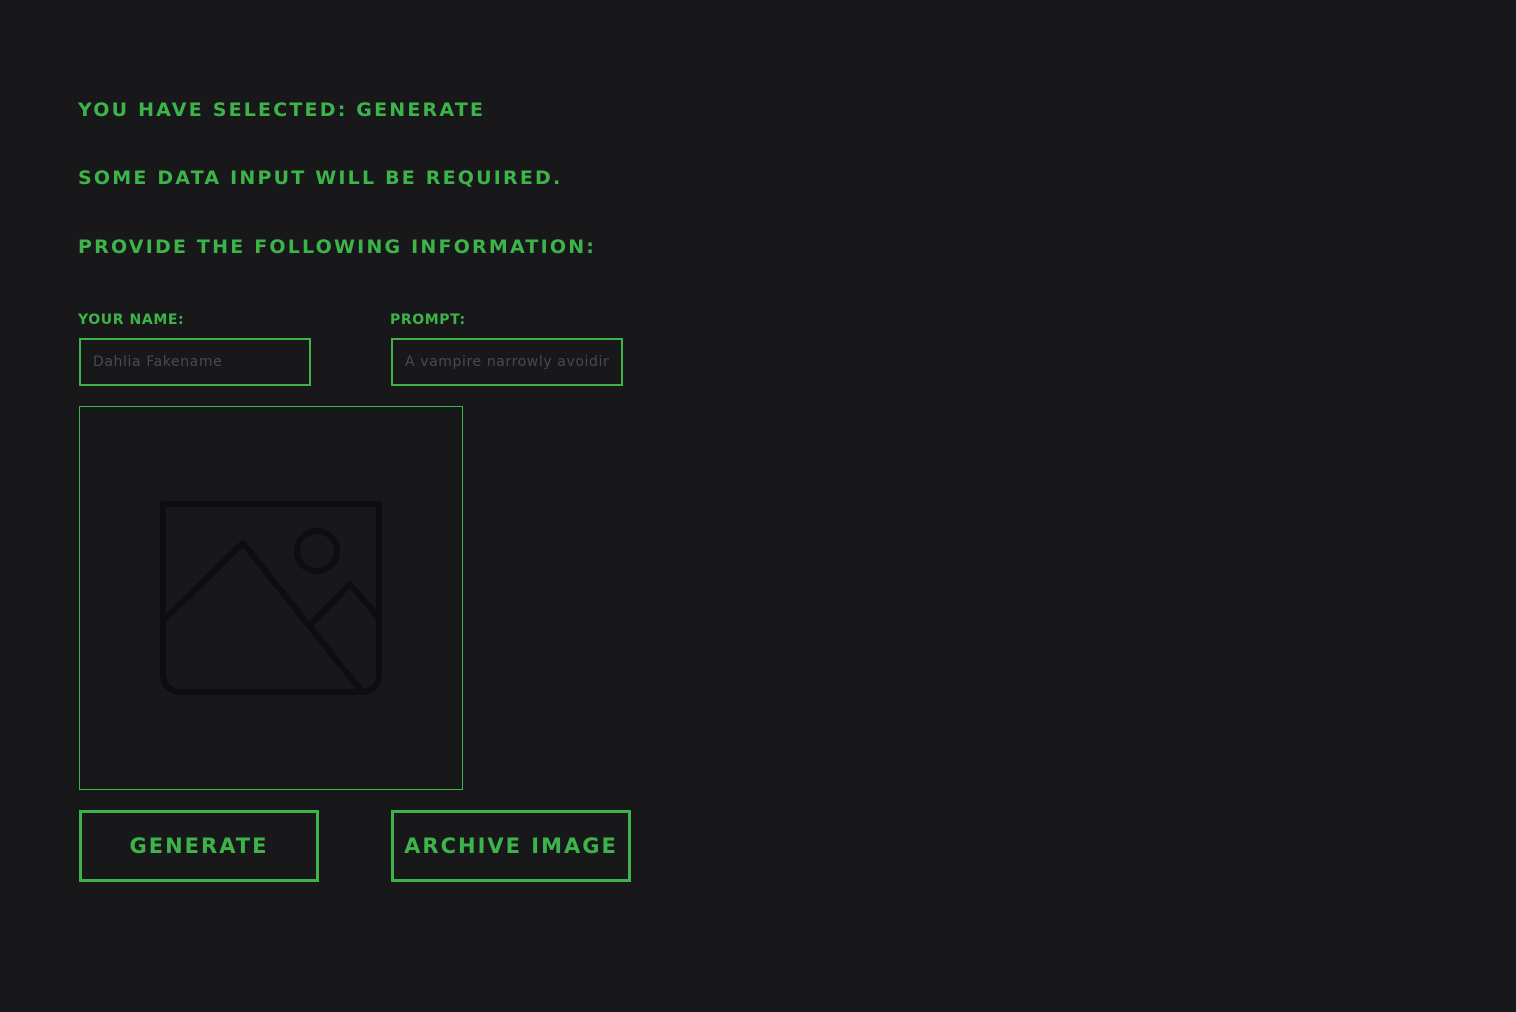 The height and width of the screenshot is (1012, 1516). I want to click on generated-image-frame, so click(271, 598).